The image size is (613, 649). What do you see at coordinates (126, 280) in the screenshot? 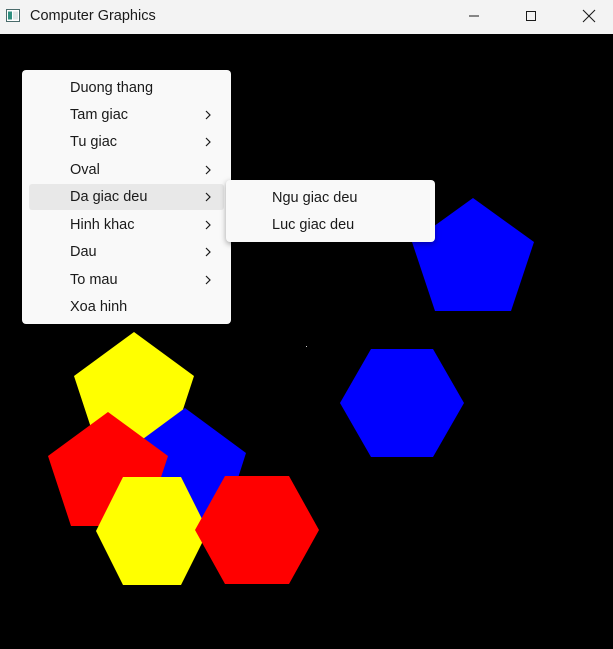
I see `menu-item-to-mau: To mau` at bounding box center [126, 280].